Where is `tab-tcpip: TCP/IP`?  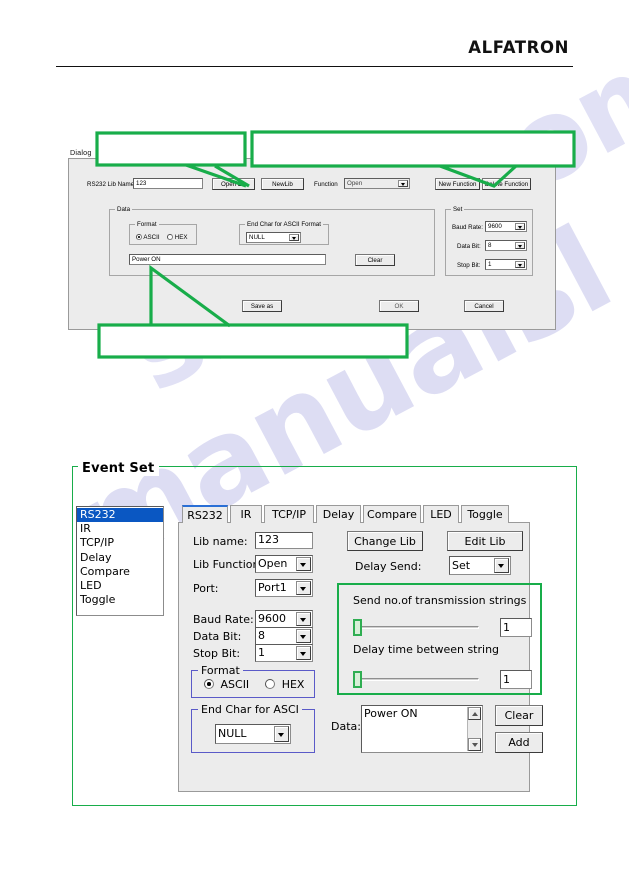 tab-tcpip: TCP/IP is located at coordinates (289, 514).